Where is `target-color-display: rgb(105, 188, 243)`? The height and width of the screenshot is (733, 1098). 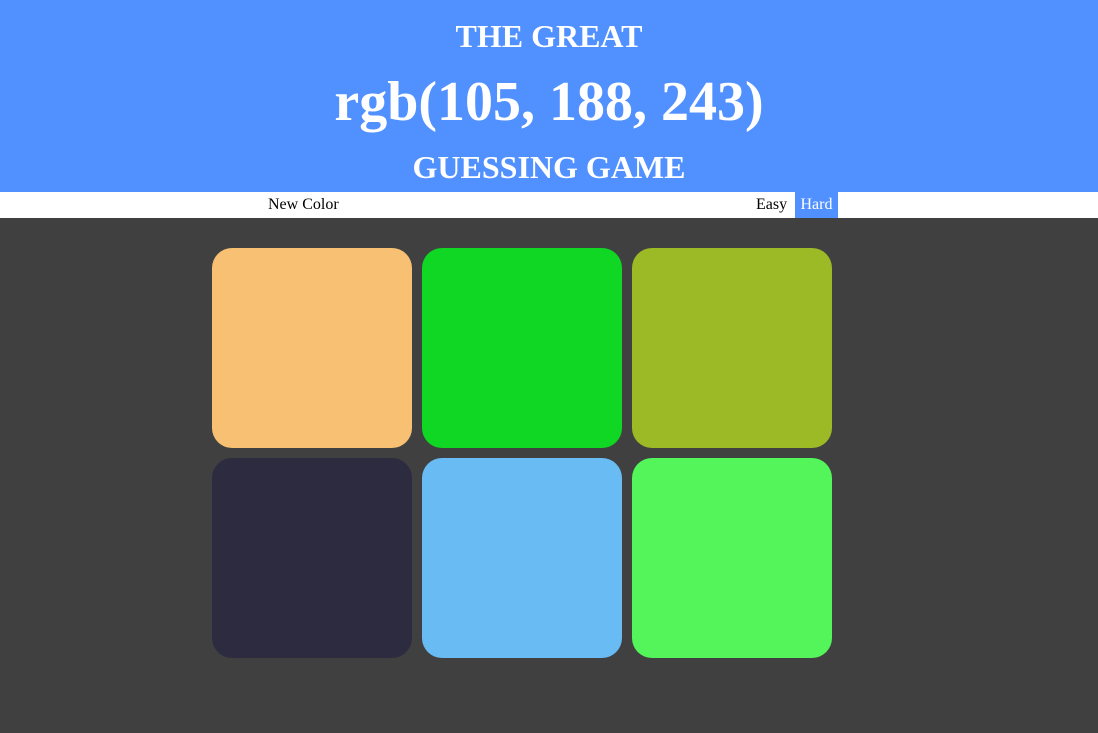 target-color-display: rgb(105, 188, 243) is located at coordinates (549, 102).